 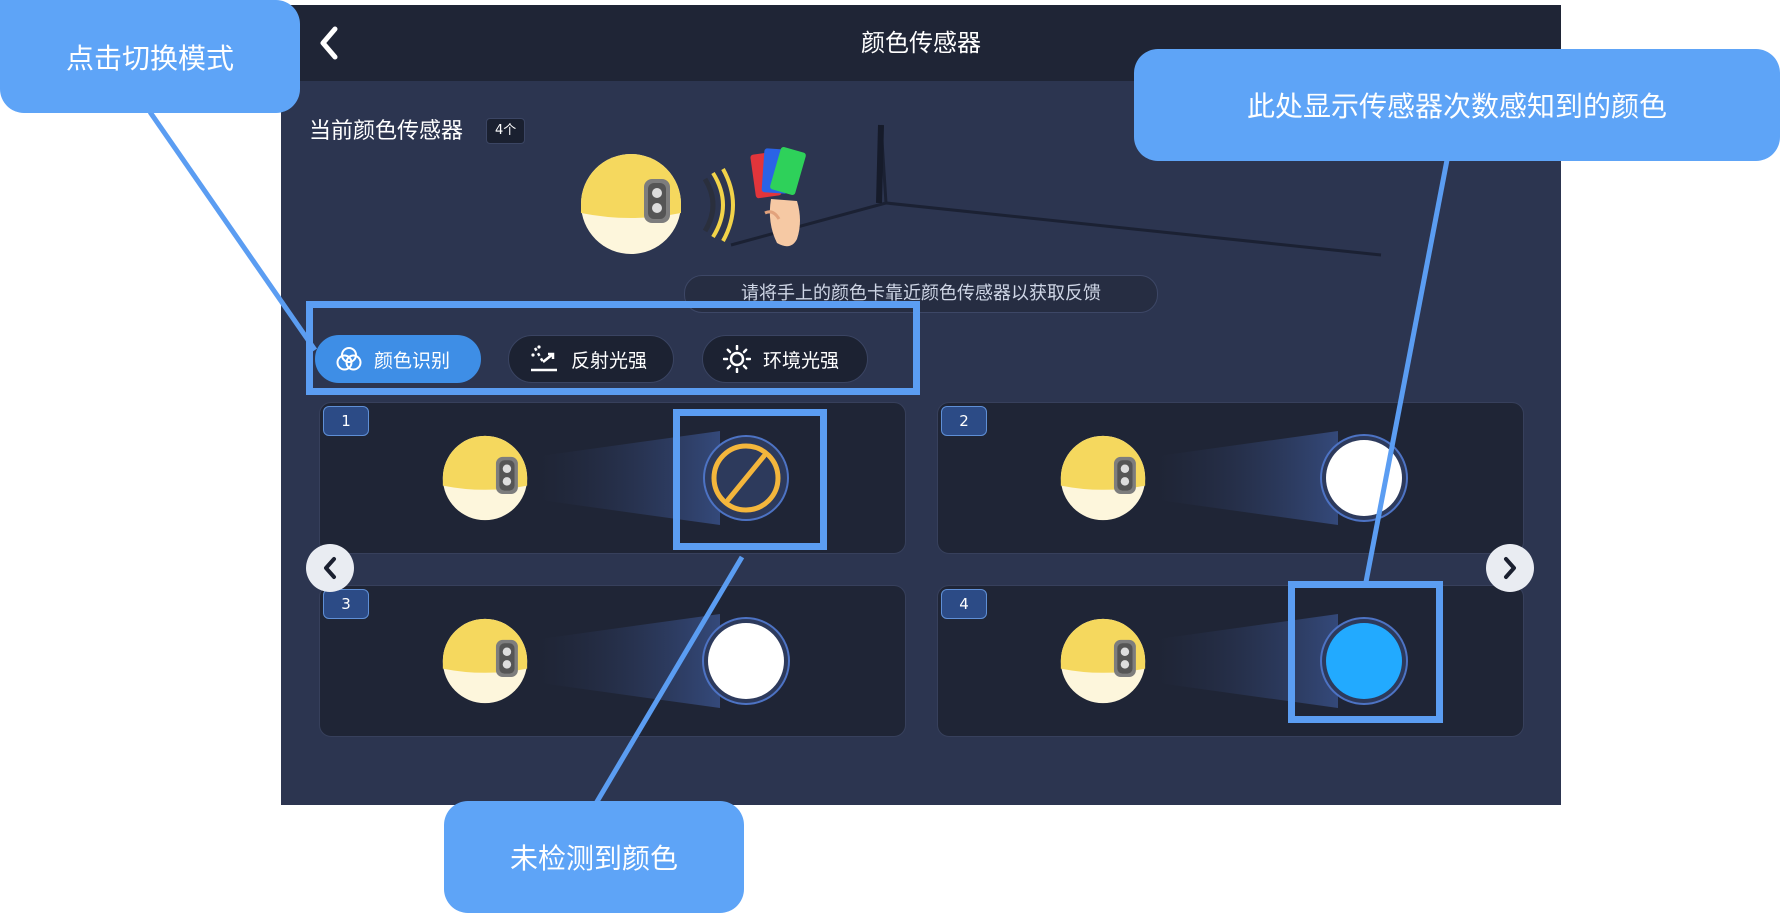 What do you see at coordinates (1457, 105) in the screenshot?
I see `callout-sensed-color: 此处显示传感器次数感知到的颜色` at bounding box center [1457, 105].